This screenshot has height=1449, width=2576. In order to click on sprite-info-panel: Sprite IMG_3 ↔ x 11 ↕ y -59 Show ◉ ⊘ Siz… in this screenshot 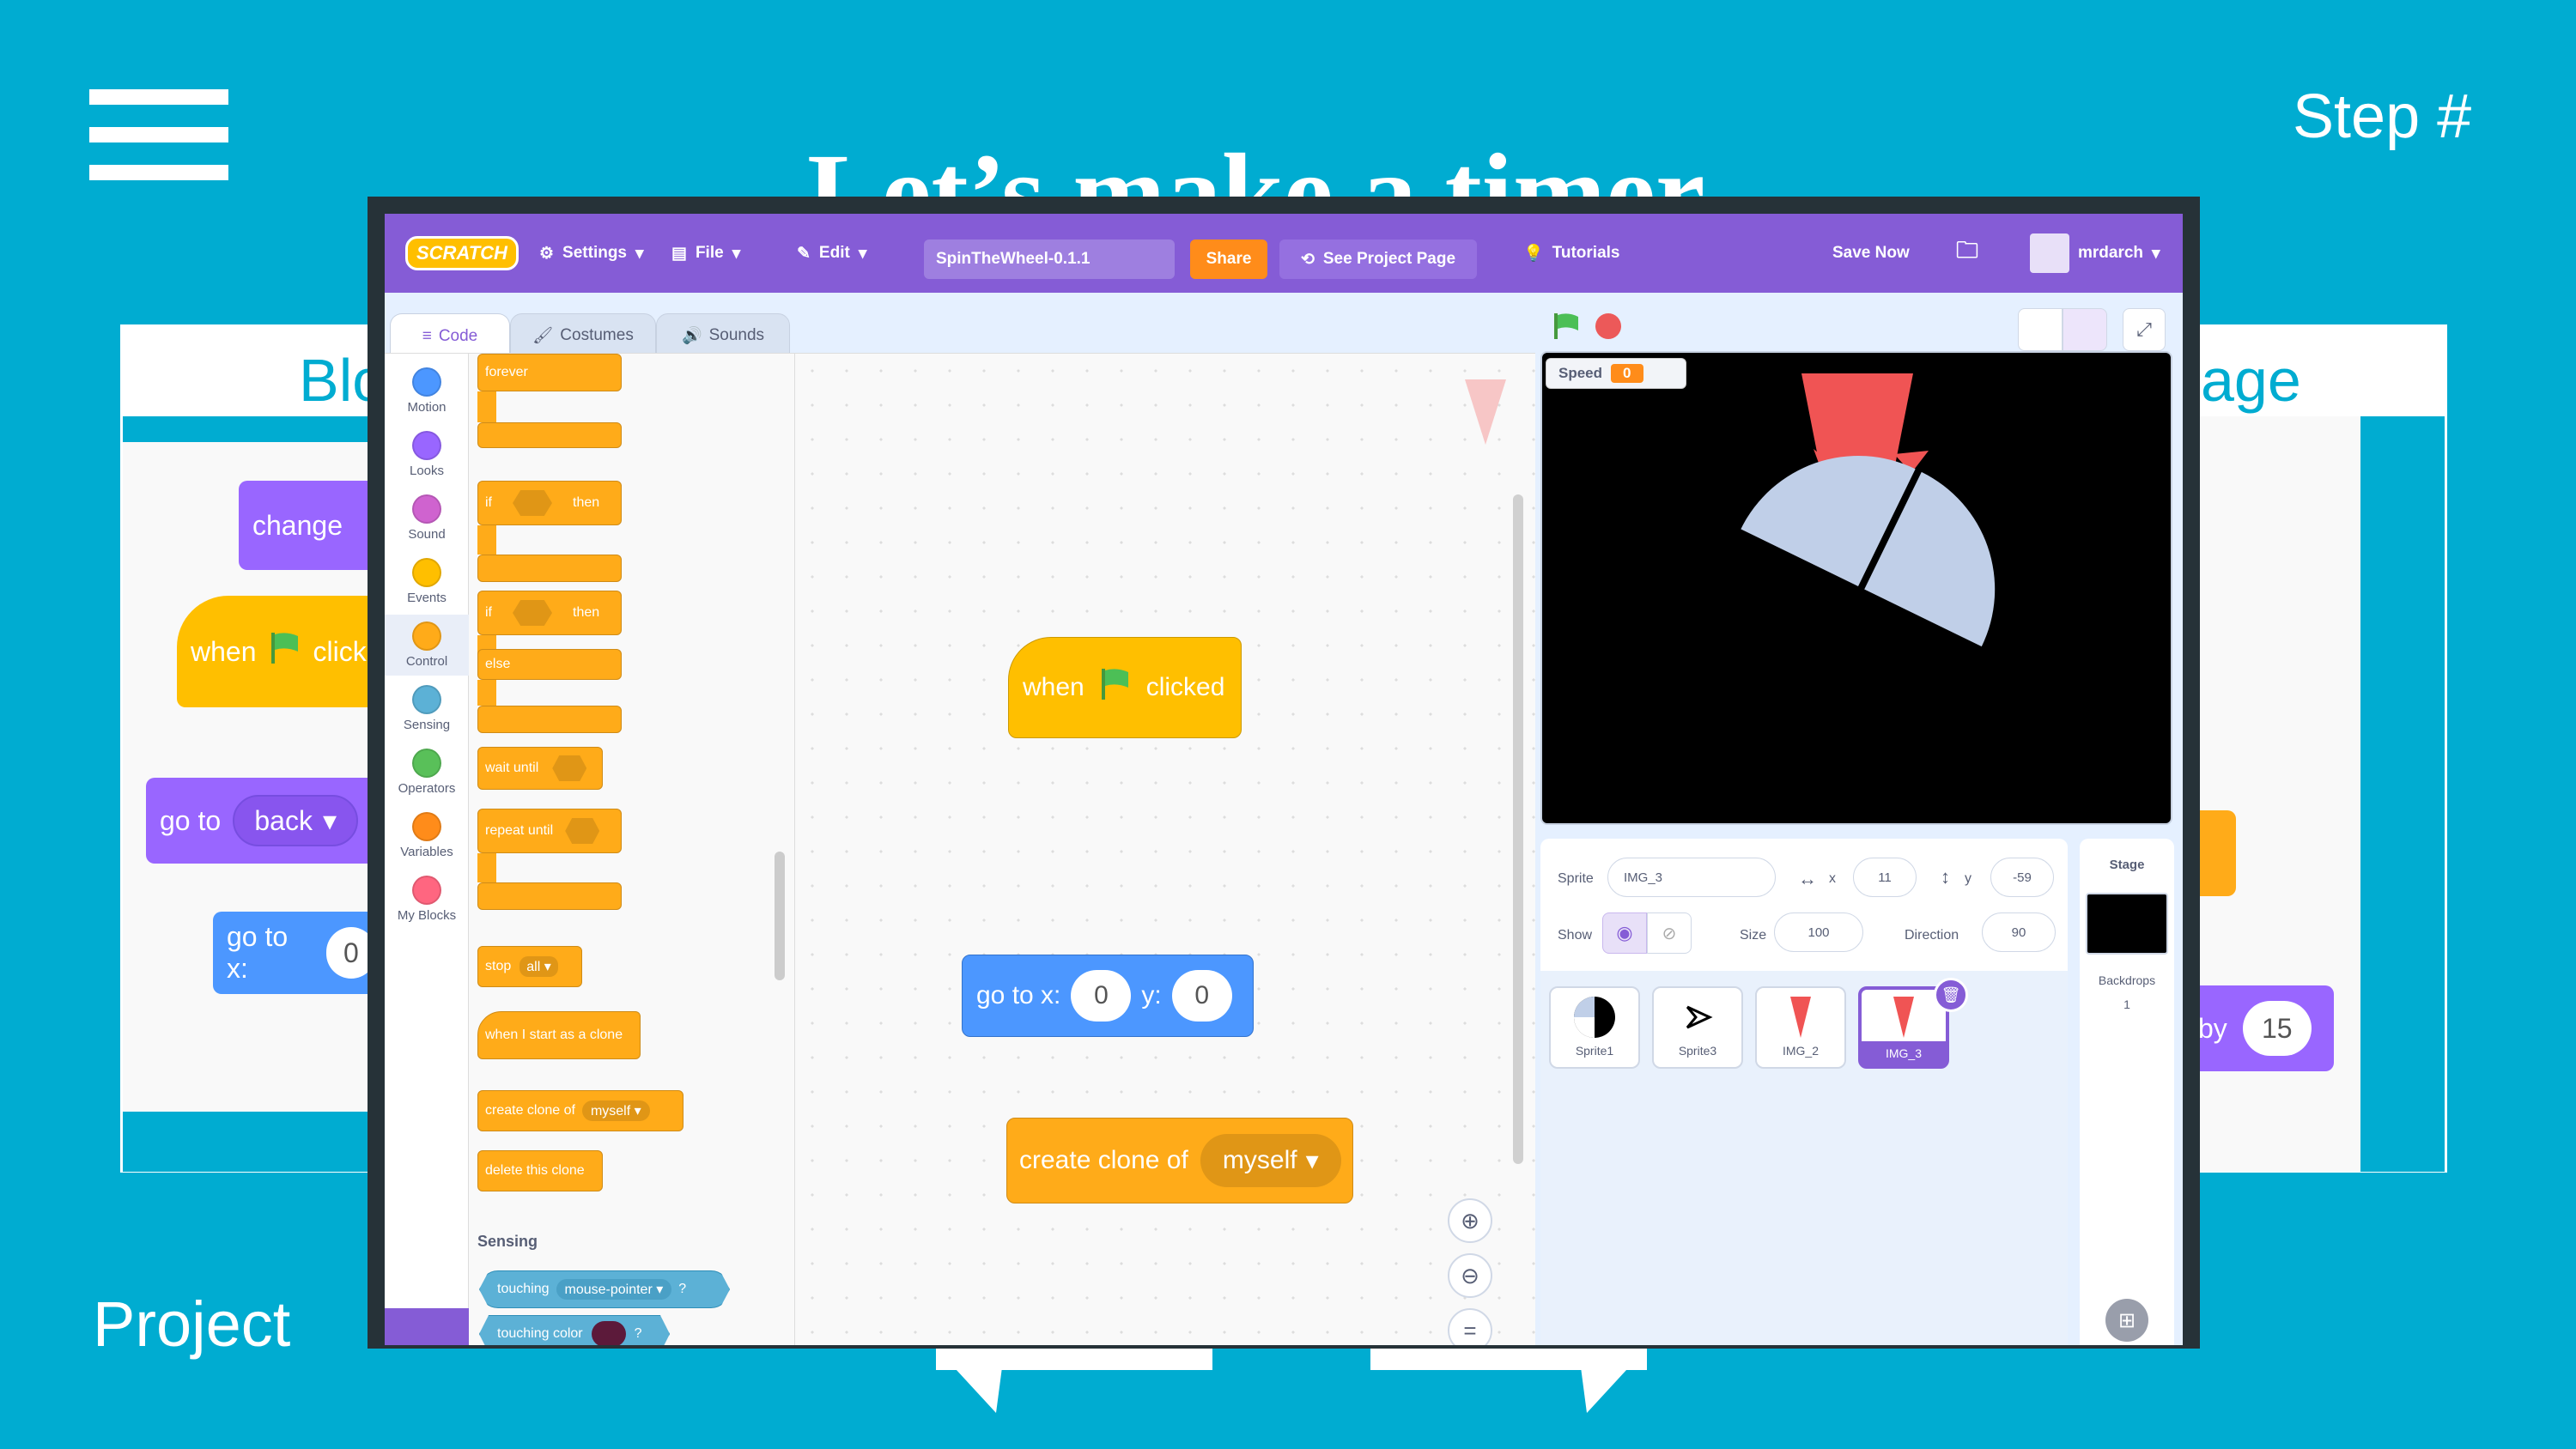, I will do `click(1804, 905)`.